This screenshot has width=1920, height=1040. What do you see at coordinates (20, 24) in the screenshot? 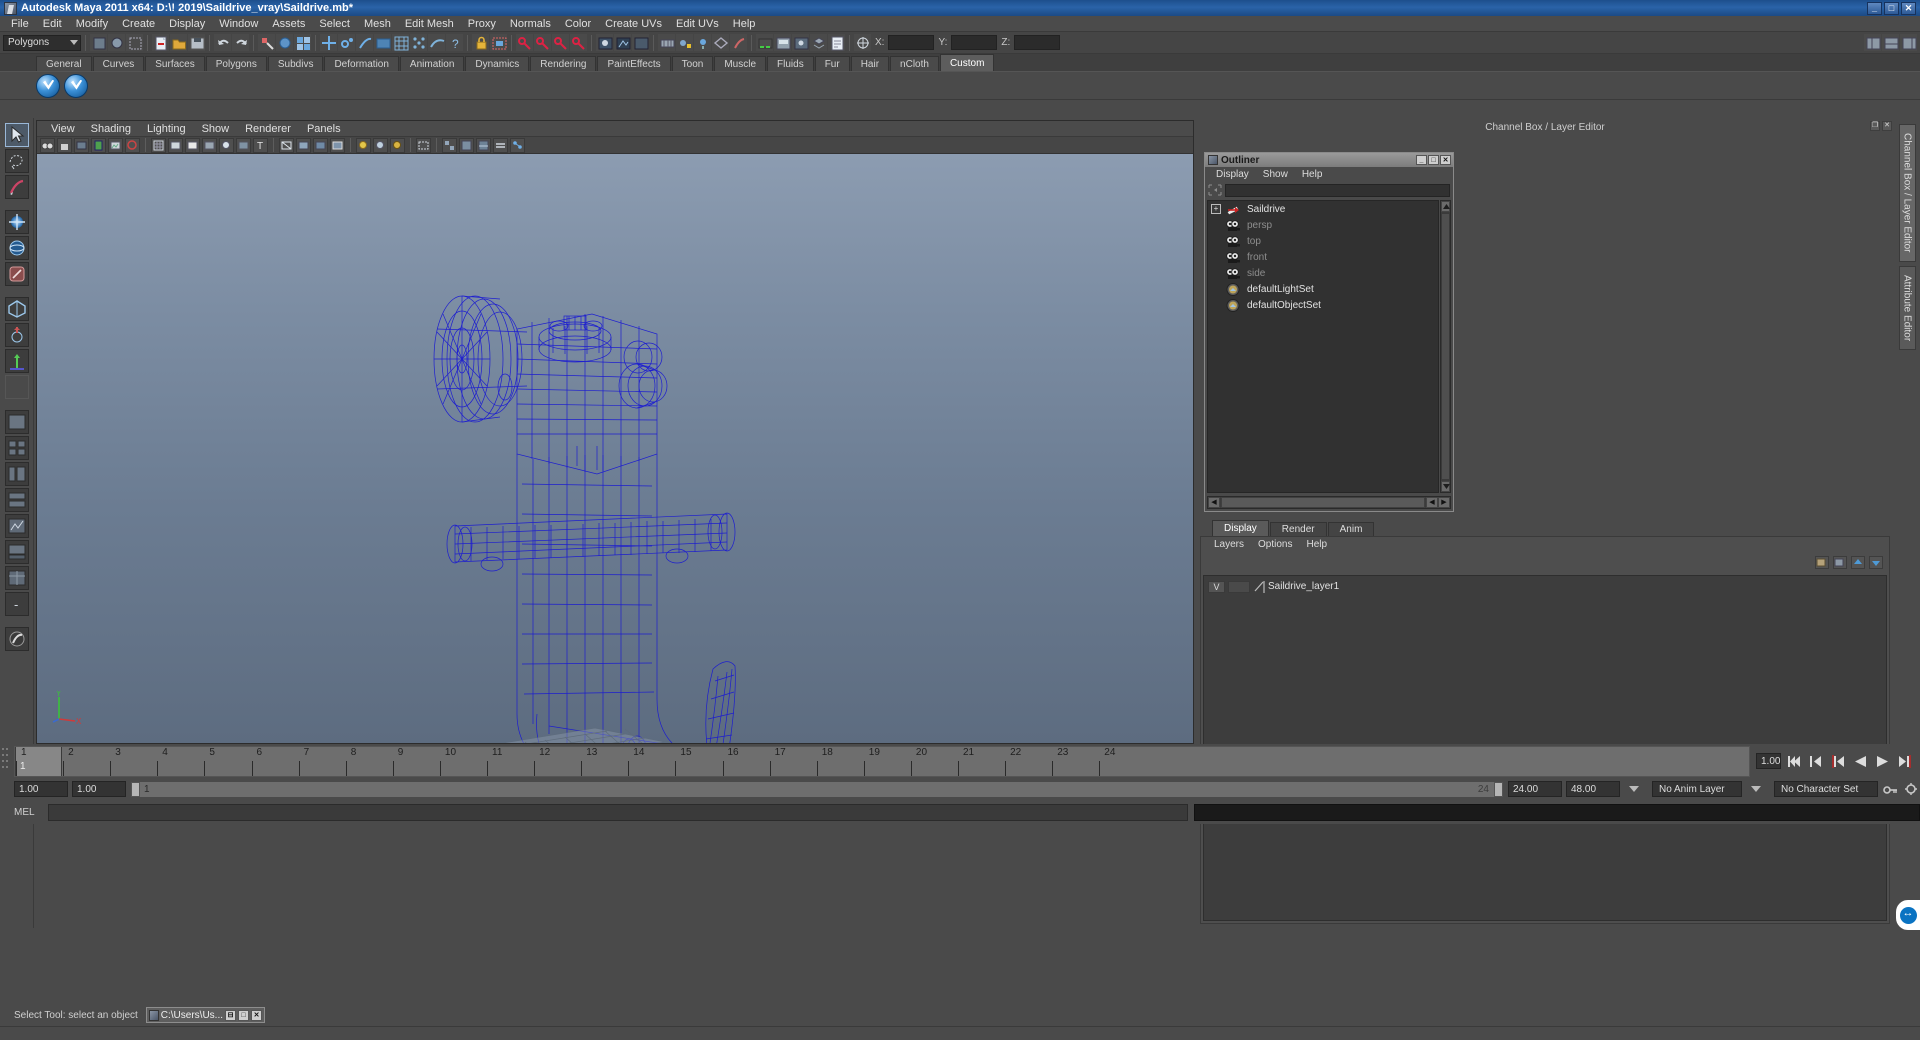
I see `menu-item-file: File` at bounding box center [20, 24].